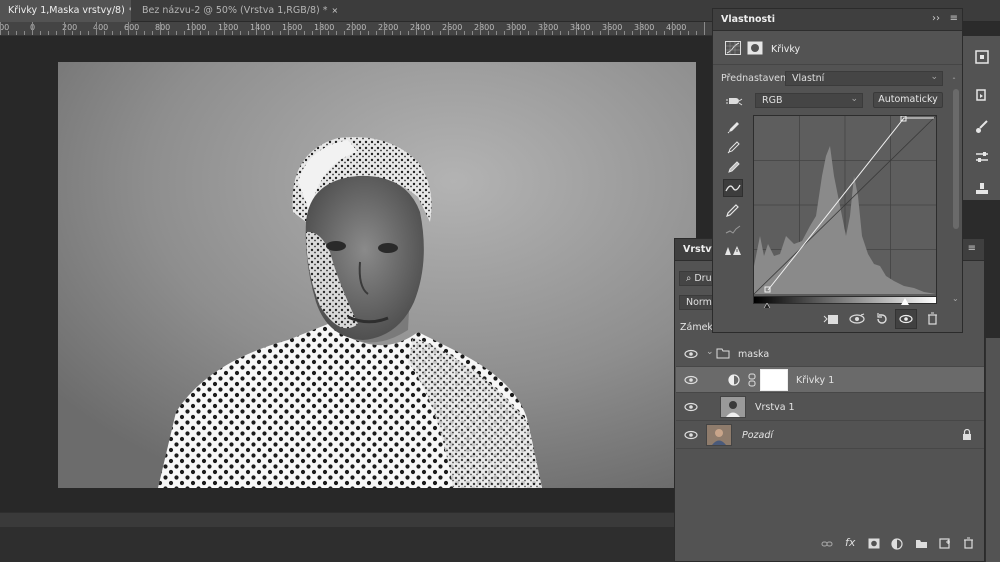 The width and height of the screenshot is (1000, 562). I want to click on layer-row-curves-selected: Křivky 1, so click(830, 380).